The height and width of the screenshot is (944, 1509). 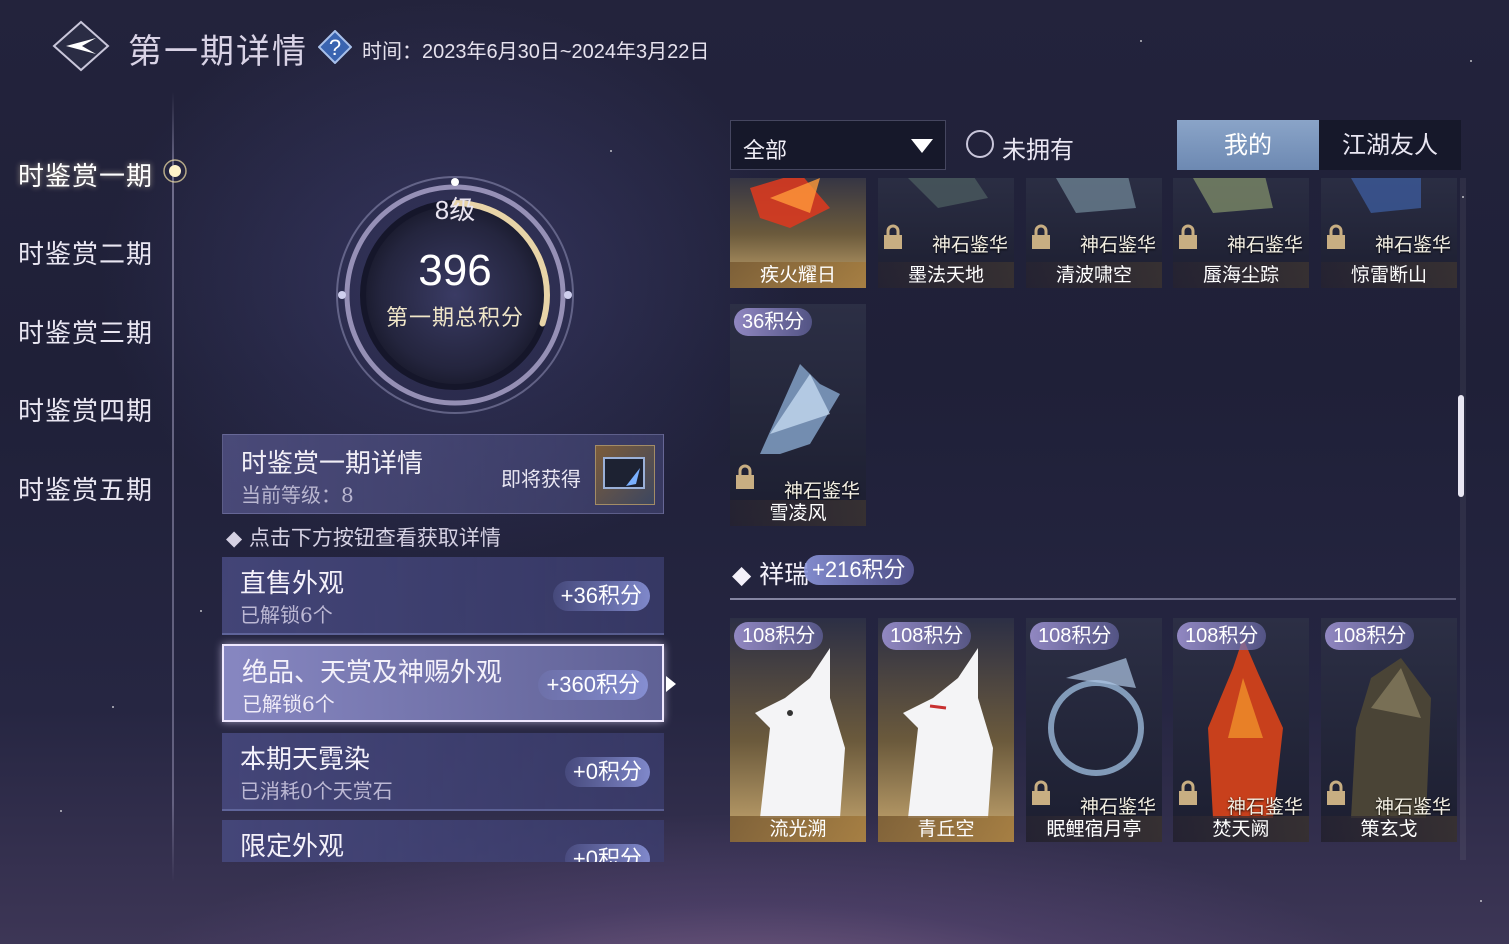 What do you see at coordinates (1094, 233) in the screenshot?
I see `appearance-card: 神石鉴华 清波啸空` at bounding box center [1094, 233].